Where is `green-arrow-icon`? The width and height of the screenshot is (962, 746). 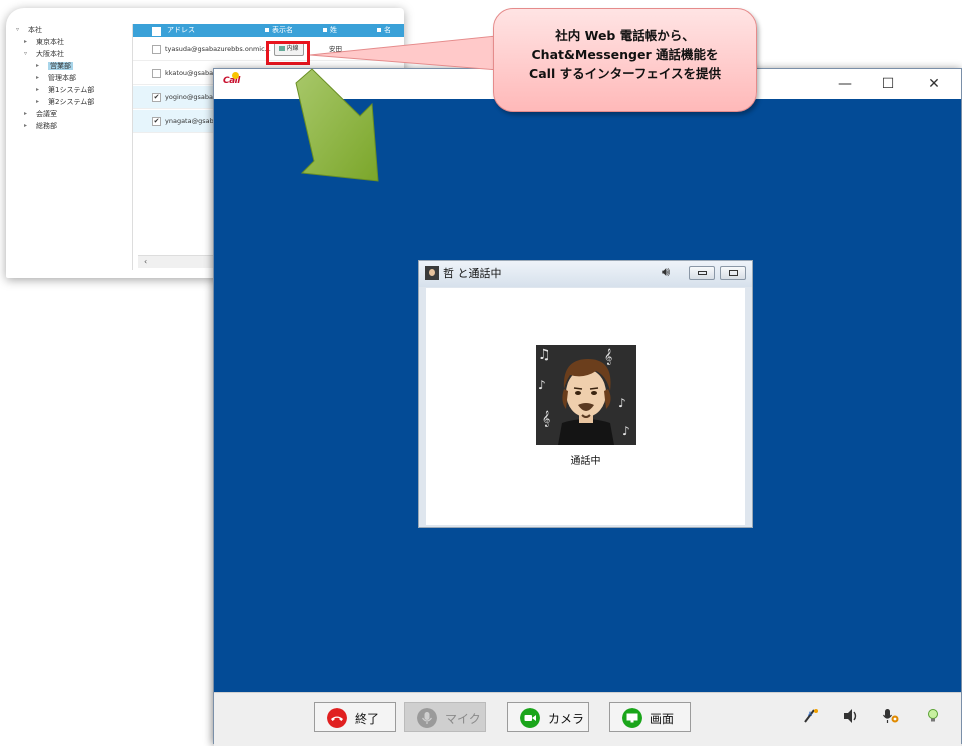 green-arrow-icon is located at coordinates (337, 125).